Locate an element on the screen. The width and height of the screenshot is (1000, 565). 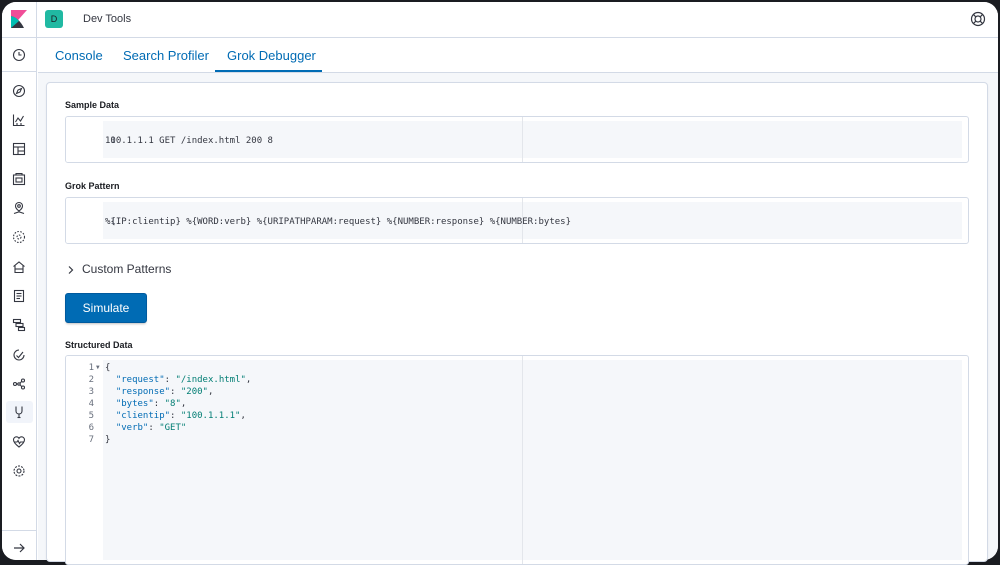
kibana-logo-icon is located at coordinates (19, 19).